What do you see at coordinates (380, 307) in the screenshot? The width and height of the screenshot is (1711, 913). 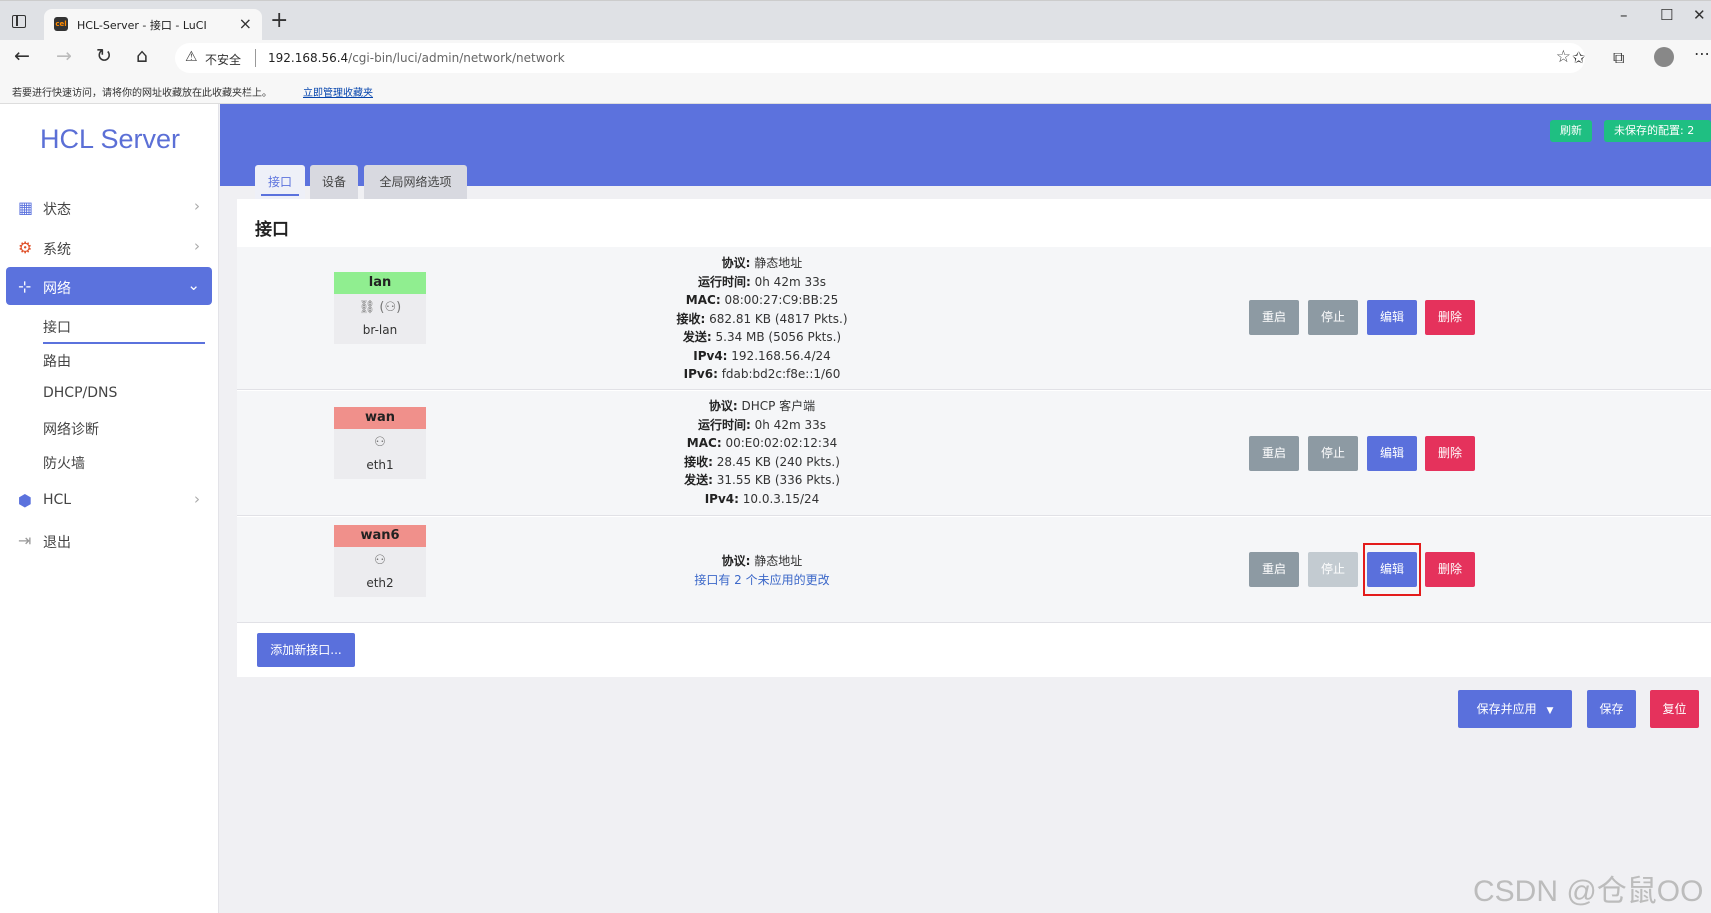 I see `bridge-icon: ⛓ (⚇)` at bounding box center [380, 307].